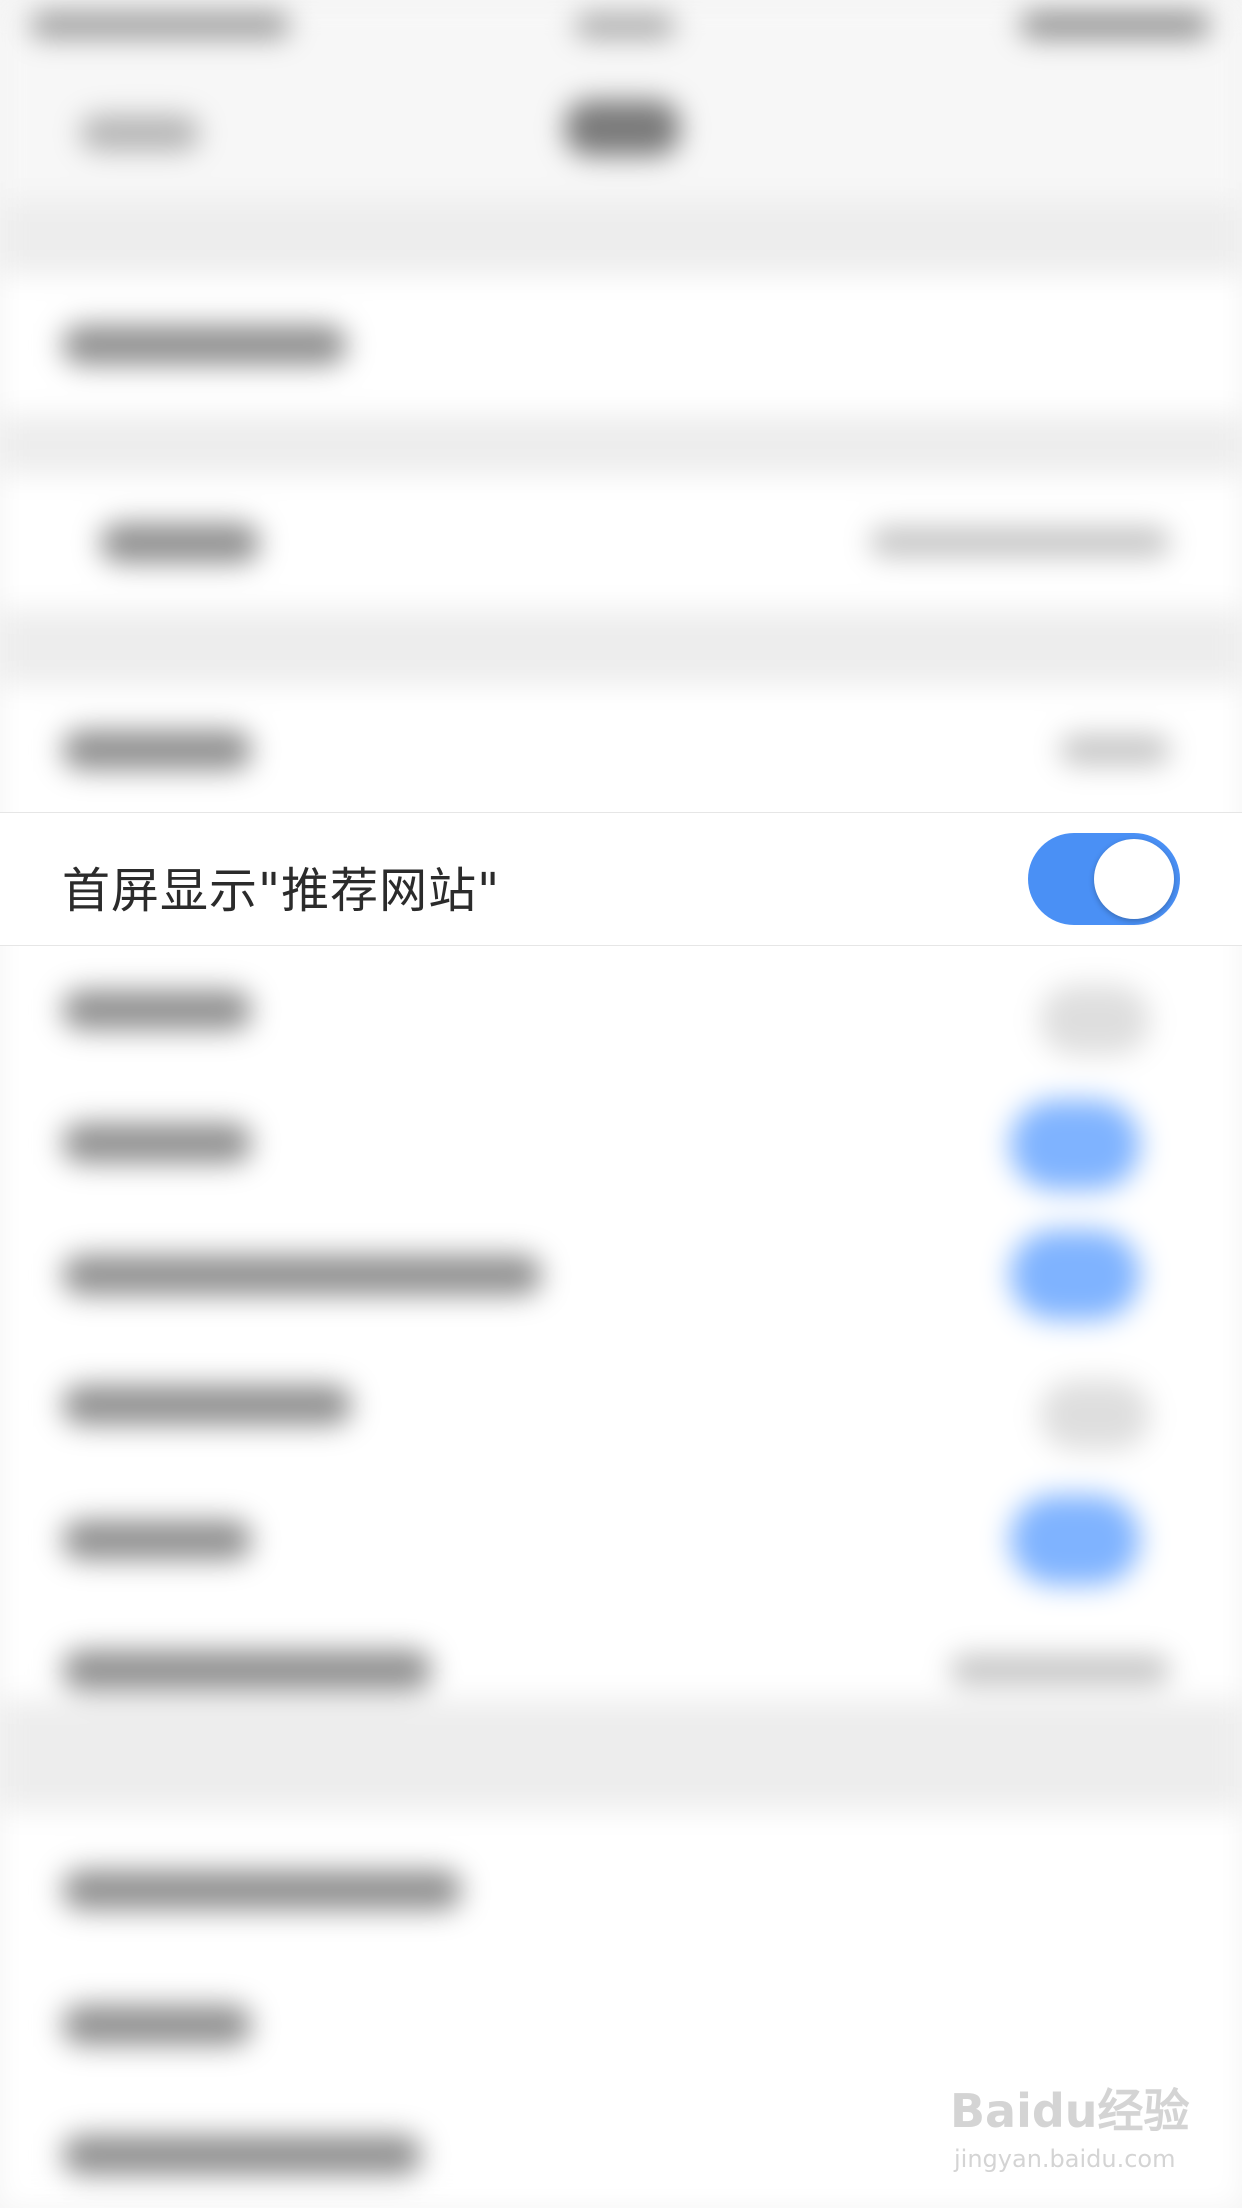 This screenshot has width=1242, height=2208. I want to click on navigation-bar, so click(621, 130).